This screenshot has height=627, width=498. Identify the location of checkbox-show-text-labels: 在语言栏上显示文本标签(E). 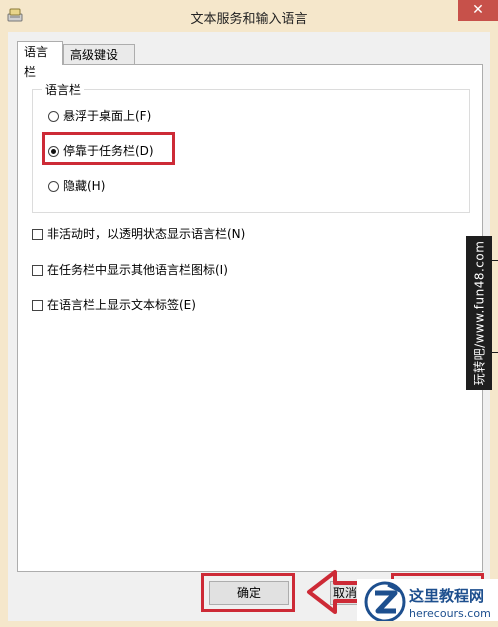
(114, 305).